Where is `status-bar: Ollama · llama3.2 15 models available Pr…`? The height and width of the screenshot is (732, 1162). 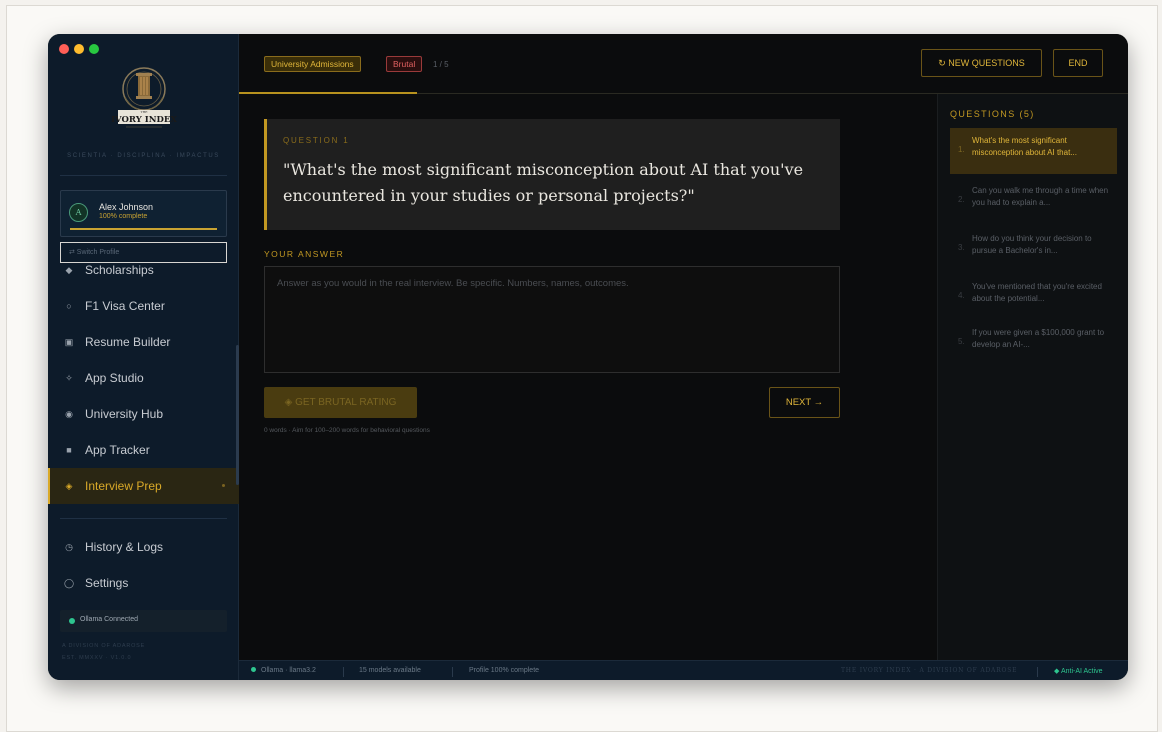 status-bar: Ollama · llama3.2 15 models available Pr… is located at coordinates (683, 670).